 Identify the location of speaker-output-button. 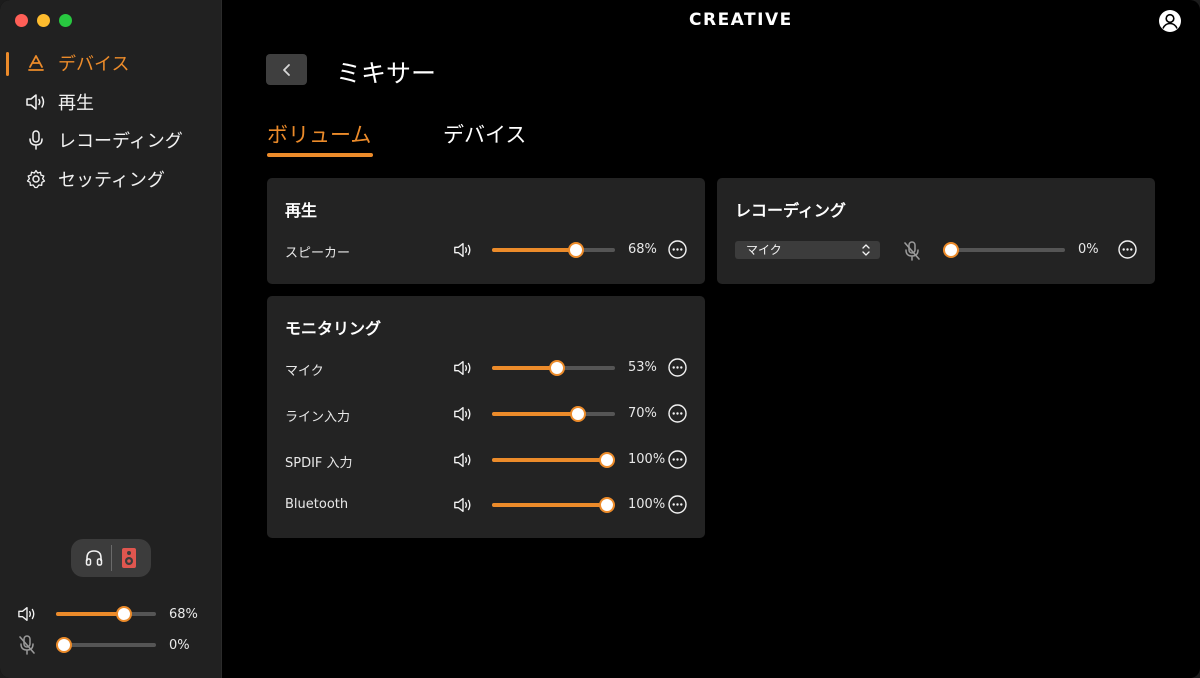
(129, 558).